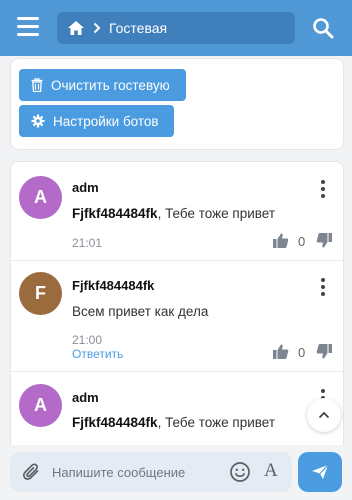 Image resolution: width=352 pixels, height=500 pixels. I want to click on message-author: Fjfkf484484fk, so click(113, 285).